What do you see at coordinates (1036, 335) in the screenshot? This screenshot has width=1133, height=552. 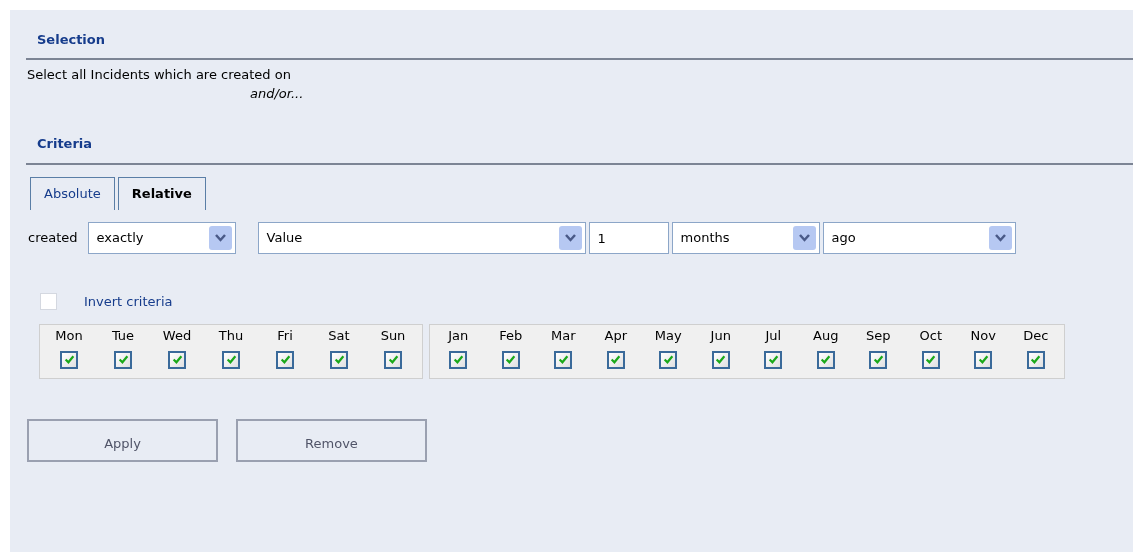 I see `column-label: Dec` at bounding box center [1036, 335].